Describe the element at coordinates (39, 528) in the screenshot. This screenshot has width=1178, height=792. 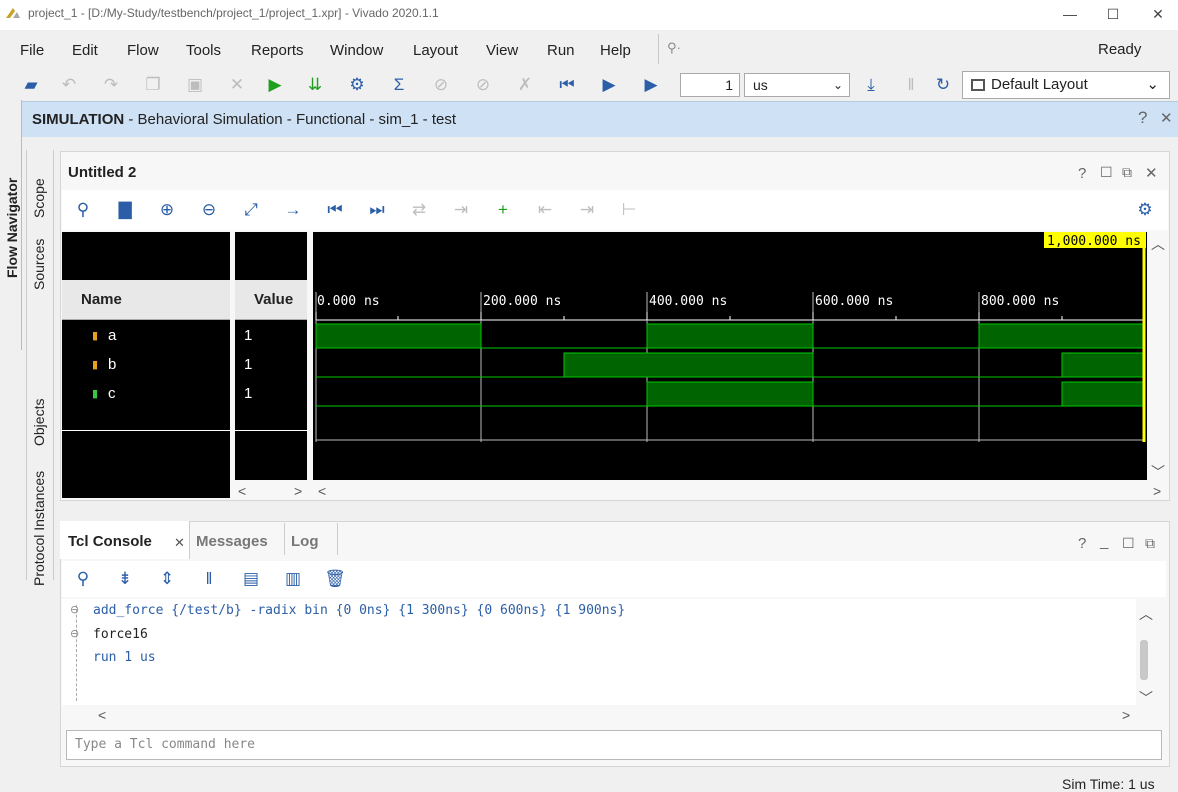
I see `tab-protocol-instances: Protocol Instances` at that location.